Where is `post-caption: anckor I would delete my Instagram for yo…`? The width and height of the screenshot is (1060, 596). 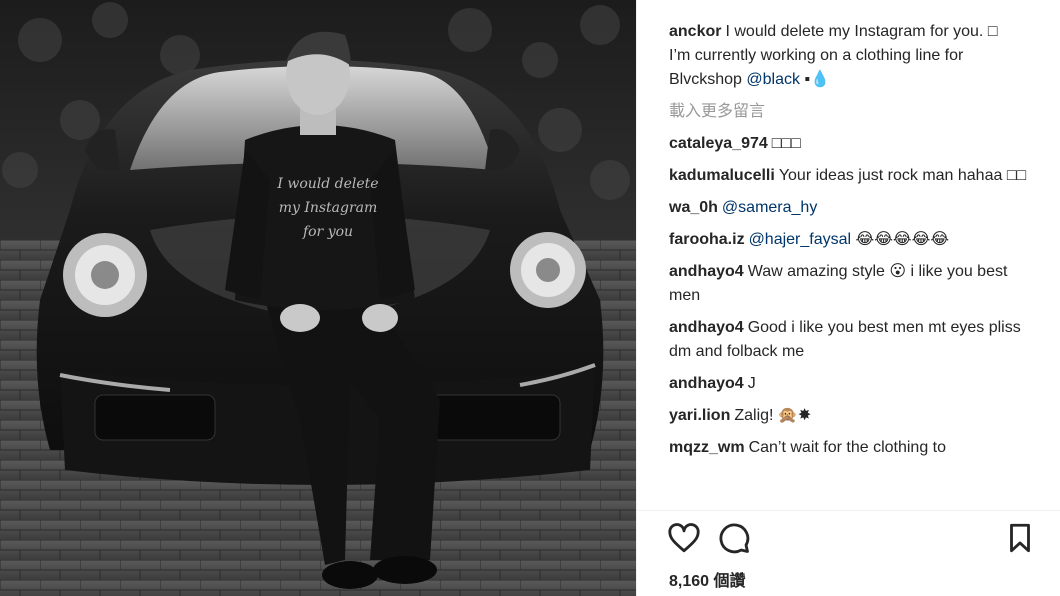 post-caption: anckor I would delete my Instagram for yo… is located at coordinates (849, 56).